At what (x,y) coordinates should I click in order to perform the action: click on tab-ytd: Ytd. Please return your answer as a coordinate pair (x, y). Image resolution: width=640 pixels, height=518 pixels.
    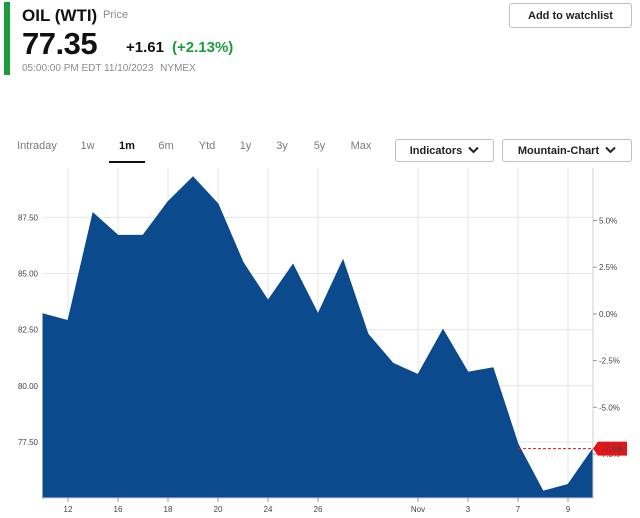
    Looking at the image, I should click on (207, 148).